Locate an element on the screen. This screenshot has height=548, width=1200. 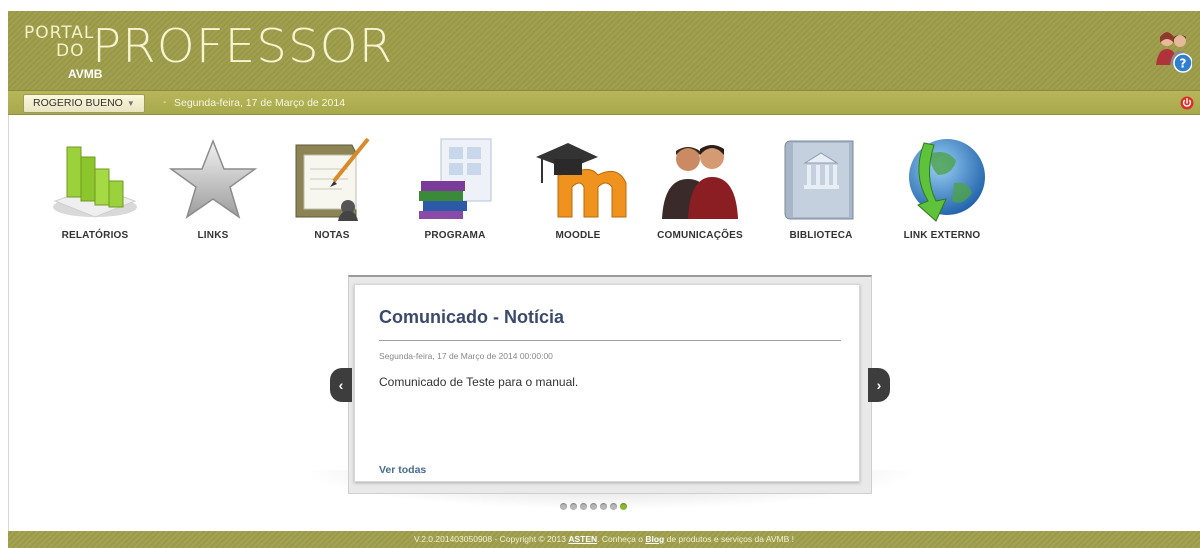
app-biblioteca: BIBLIOTECA is located at coordinates (821, 190).